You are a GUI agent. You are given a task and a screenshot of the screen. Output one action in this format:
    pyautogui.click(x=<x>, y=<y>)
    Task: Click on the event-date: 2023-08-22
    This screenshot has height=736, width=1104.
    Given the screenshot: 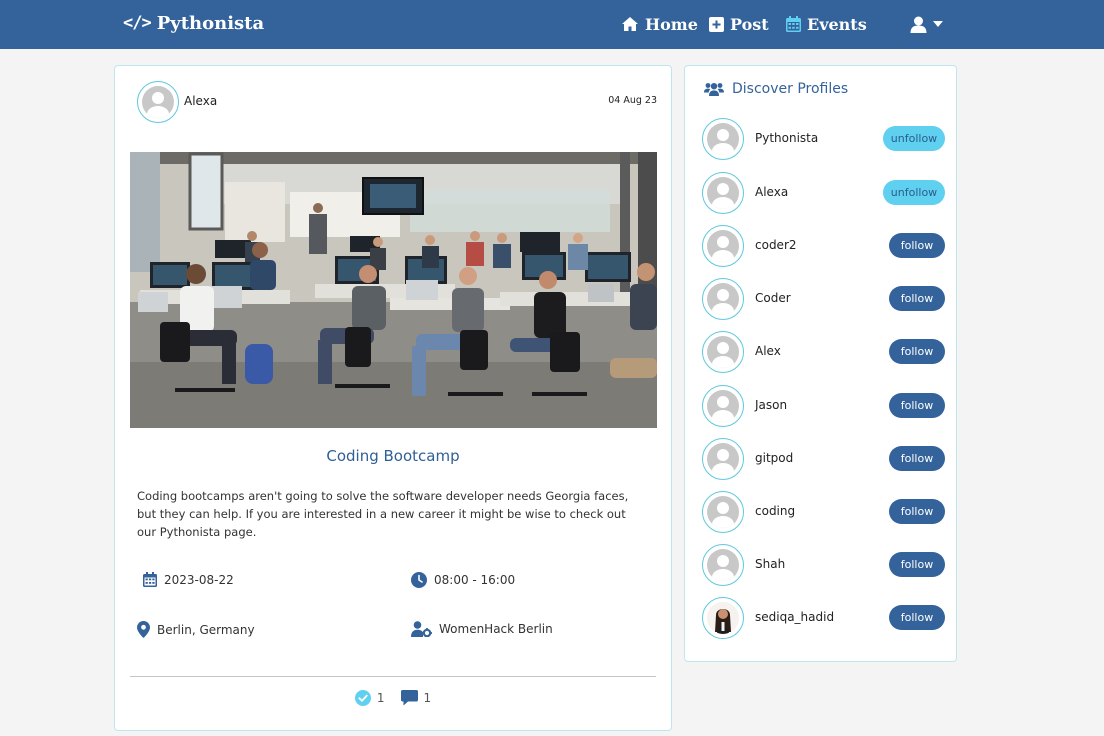 What is the action you would take?
    pyautogui.click(x=188, y=579)
    